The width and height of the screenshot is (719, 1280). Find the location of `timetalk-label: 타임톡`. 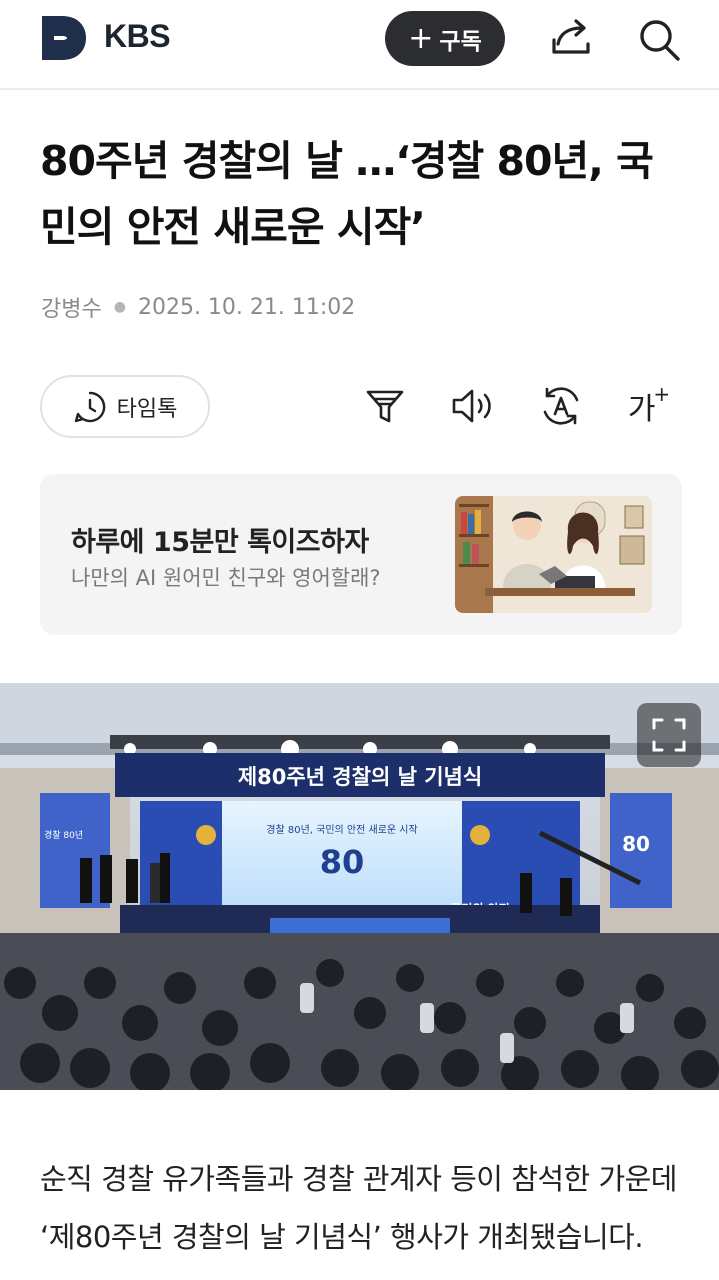

timetalk-label: 타임톡 is located at coordinates (147, 409).